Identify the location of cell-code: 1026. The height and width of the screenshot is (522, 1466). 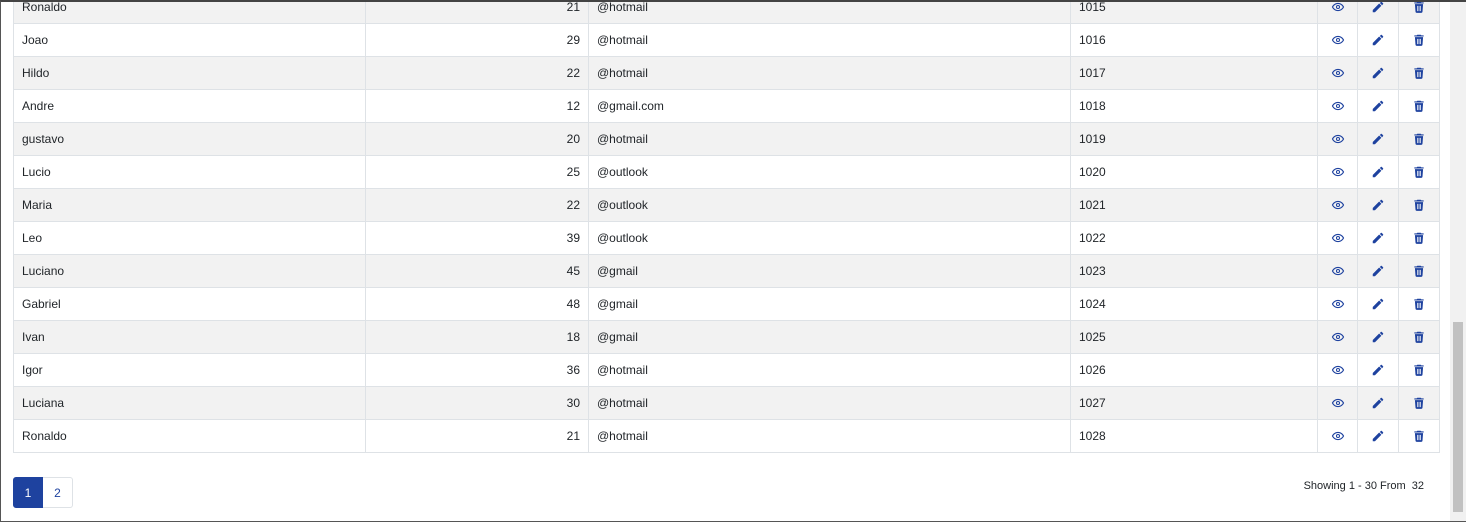
(1194, 370).